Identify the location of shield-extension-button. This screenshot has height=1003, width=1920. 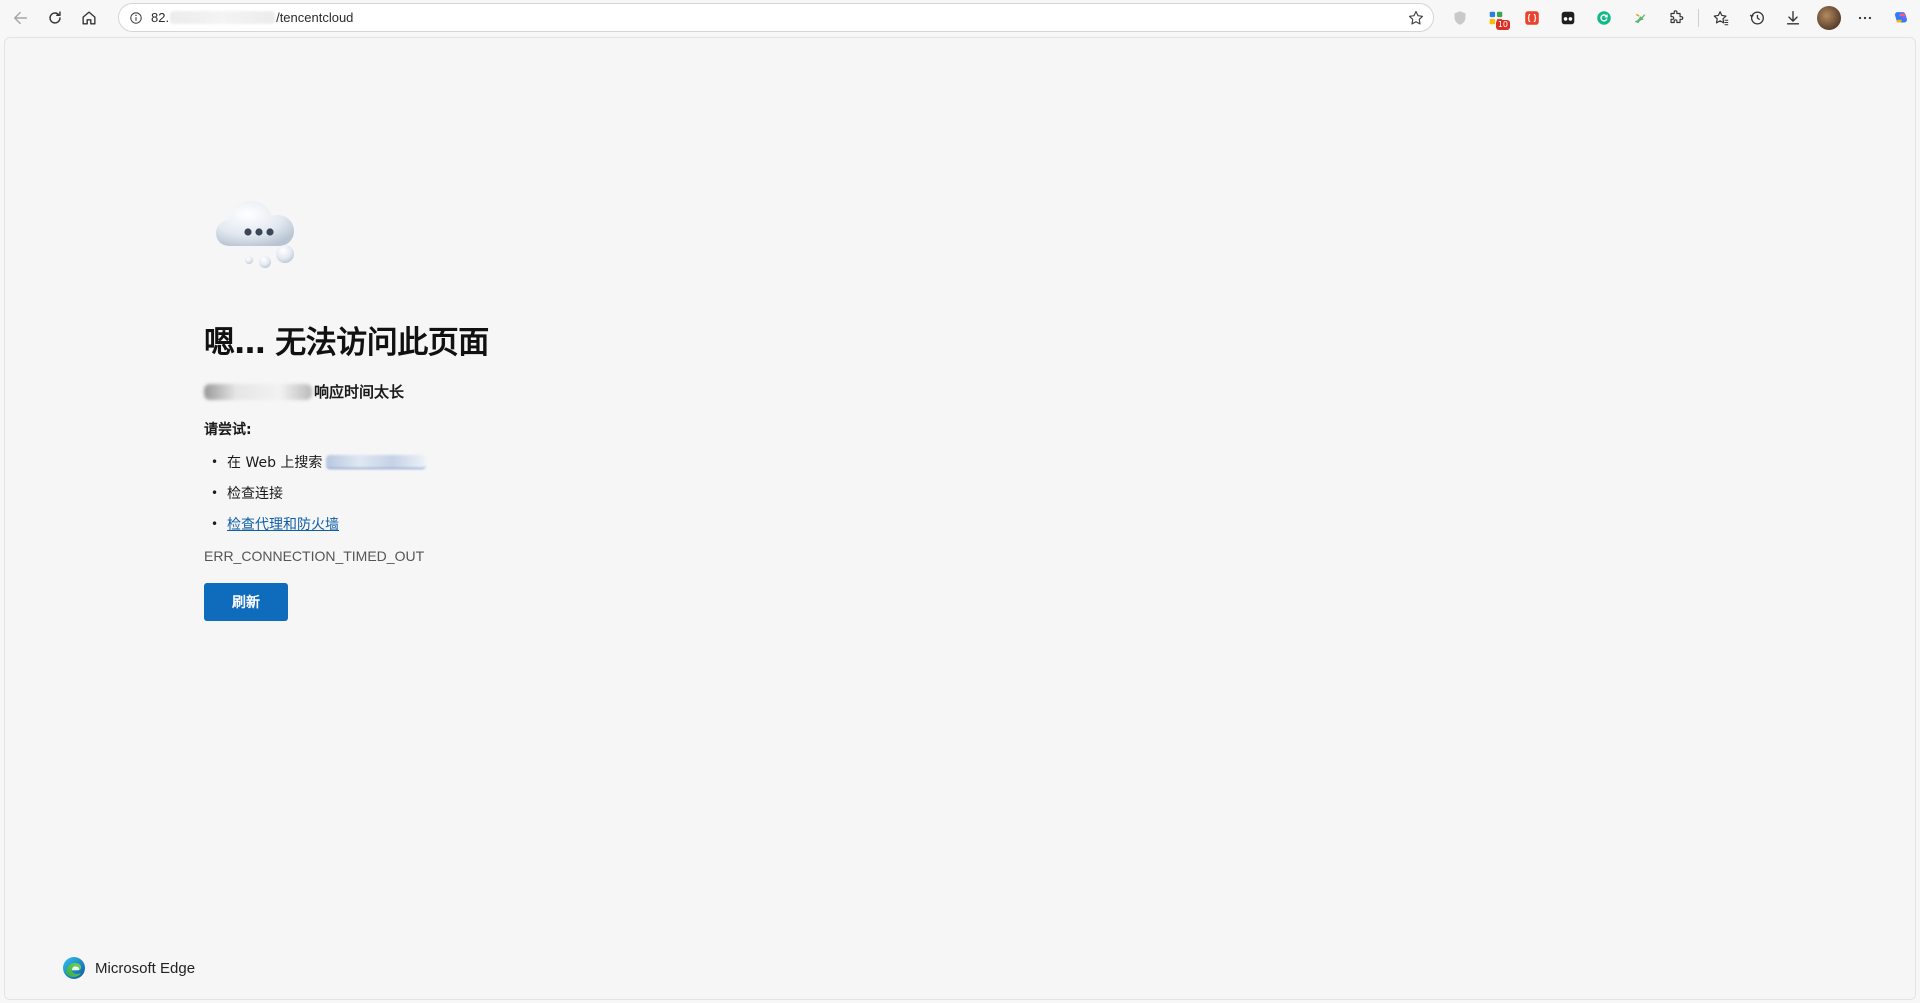
(1460, 18).